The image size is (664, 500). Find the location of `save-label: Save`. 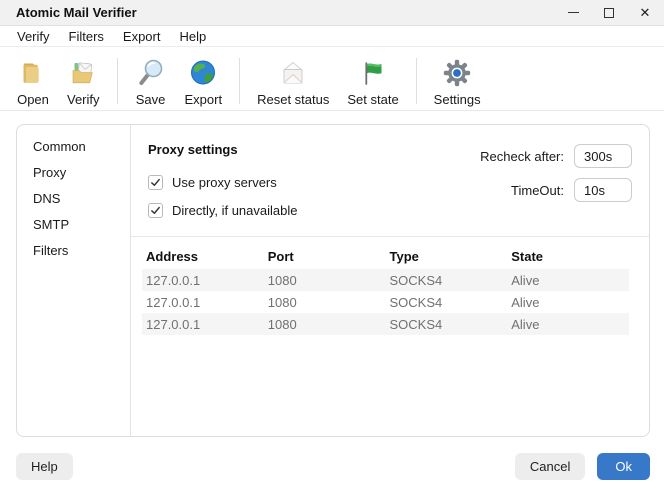

save-label: Save is located at coordinates (150, 99).